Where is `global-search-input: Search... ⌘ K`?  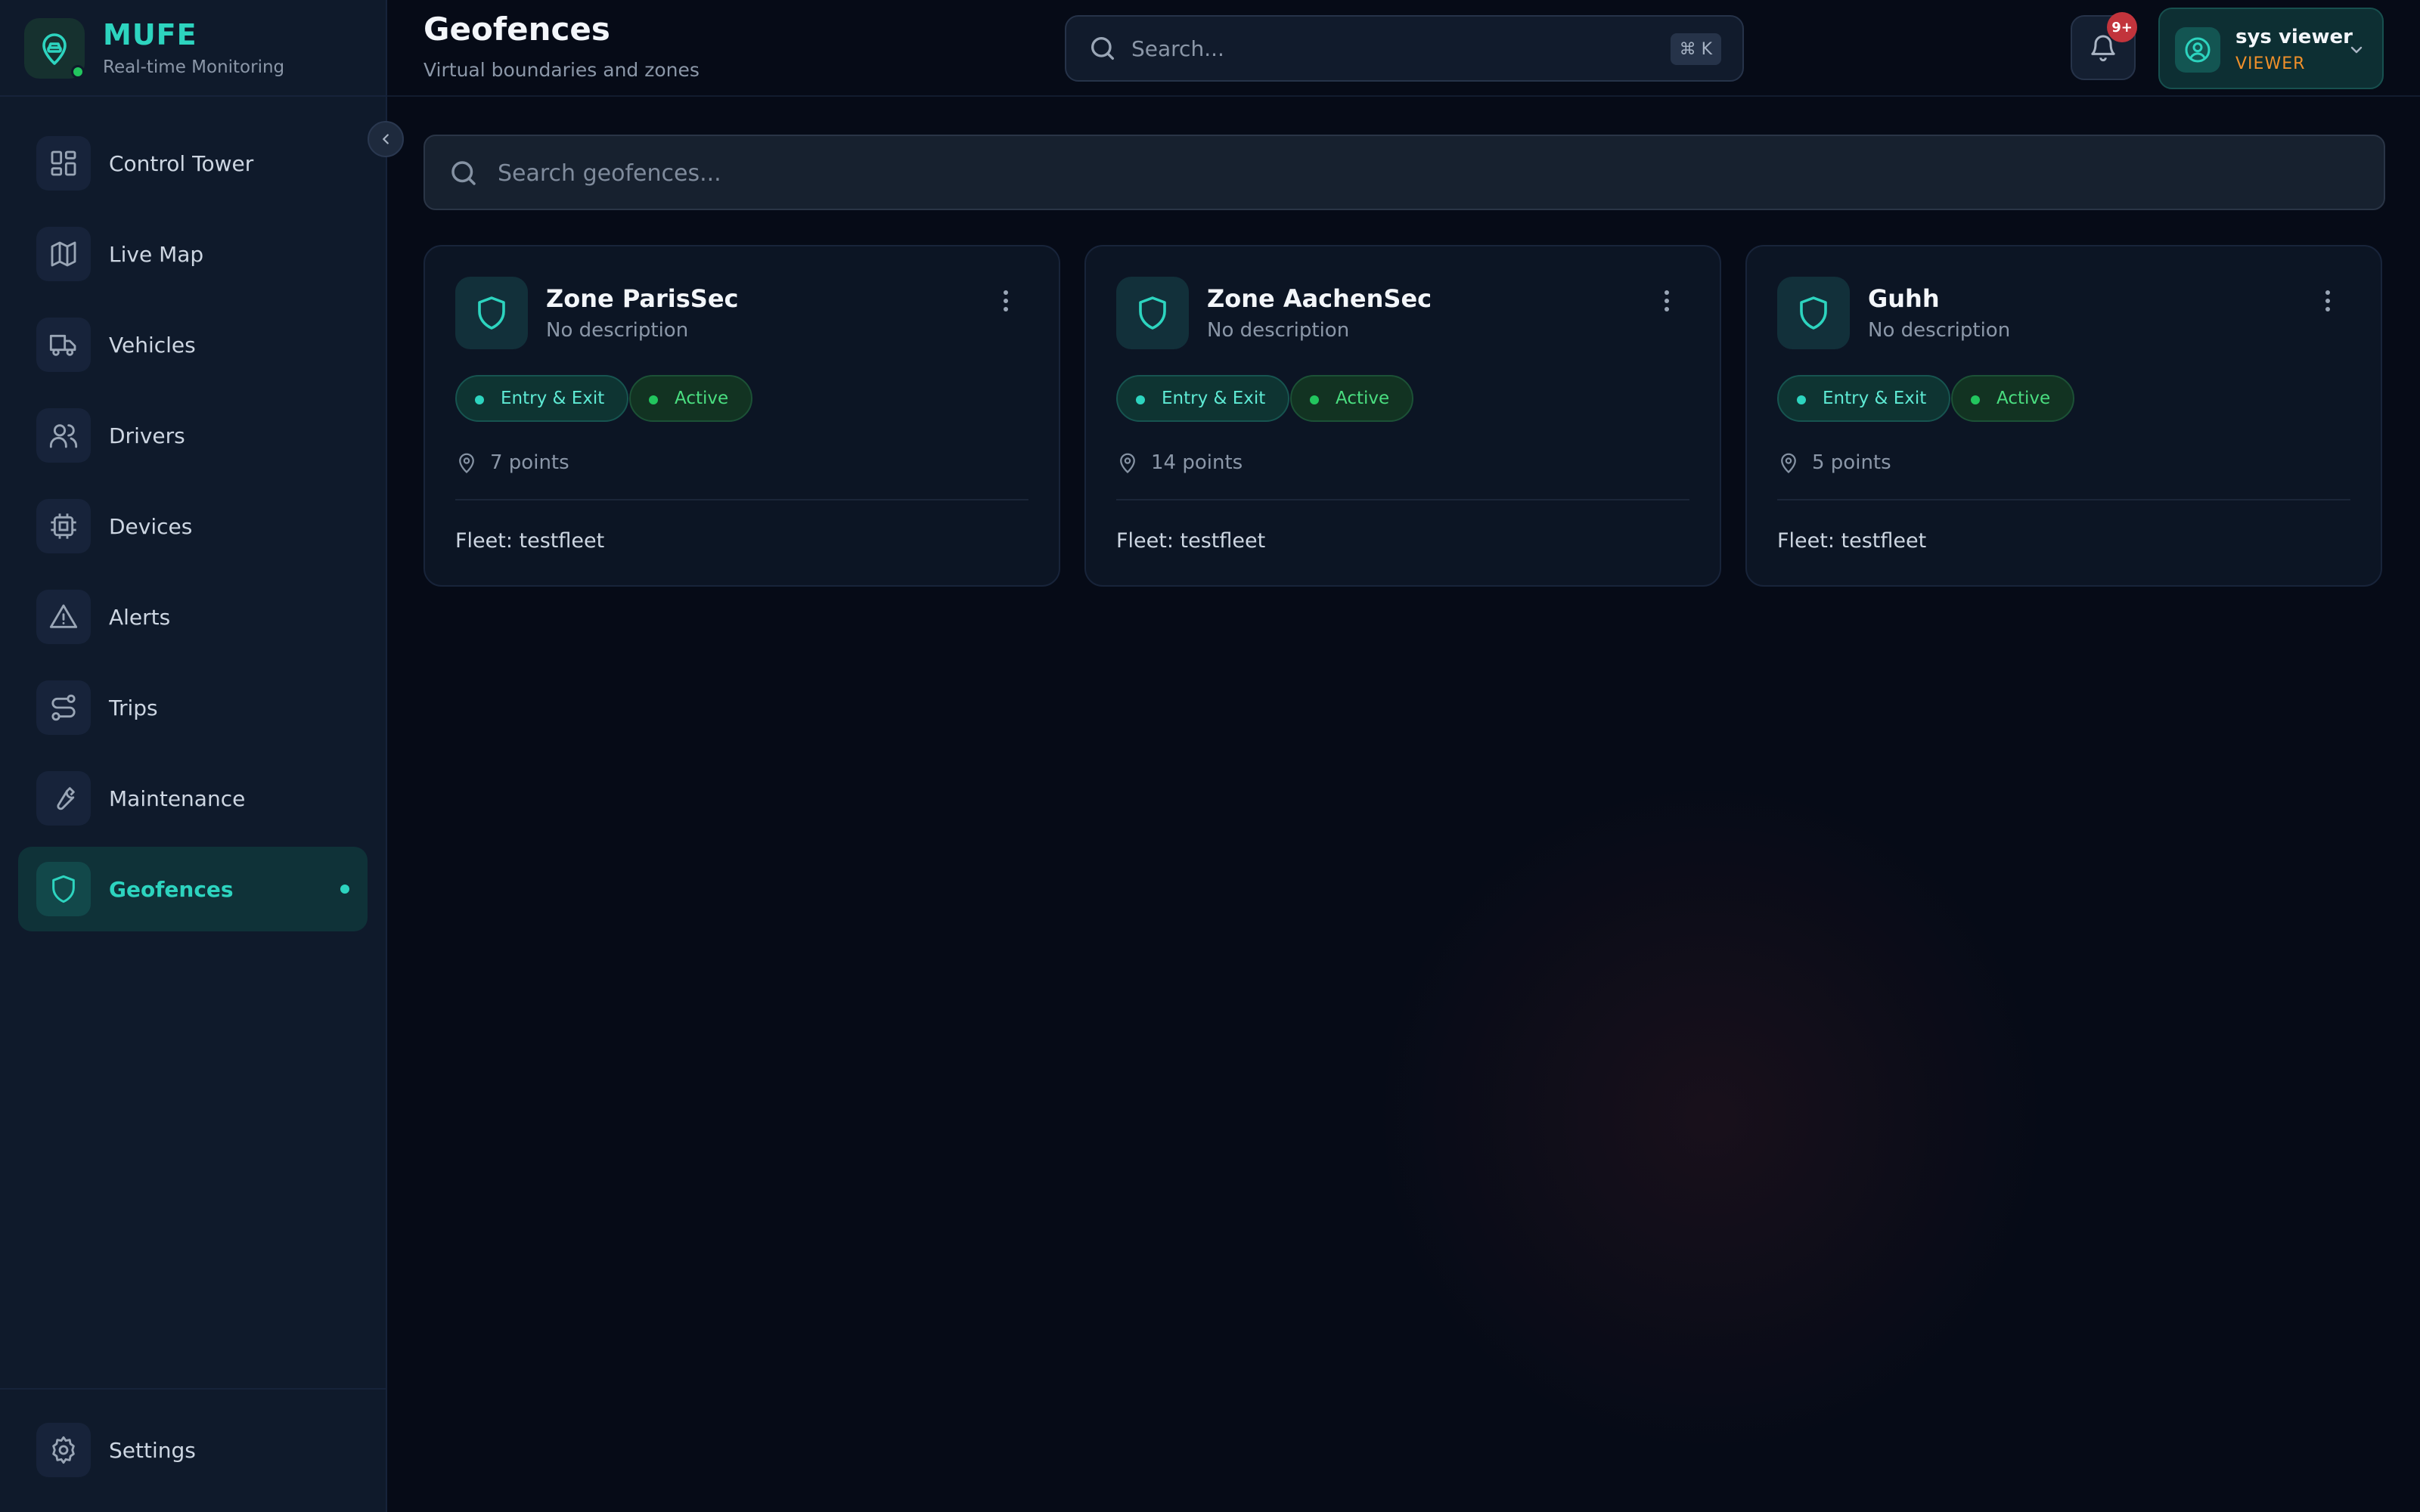 global-search-input: Search... ⌘ K is located at coordinates (1404, 48).